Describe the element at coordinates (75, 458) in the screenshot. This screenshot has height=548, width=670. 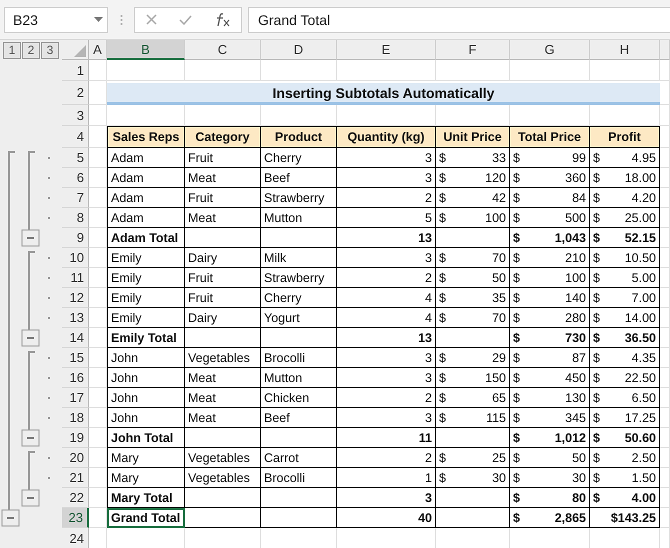
I see `row-number: 20` at that location.